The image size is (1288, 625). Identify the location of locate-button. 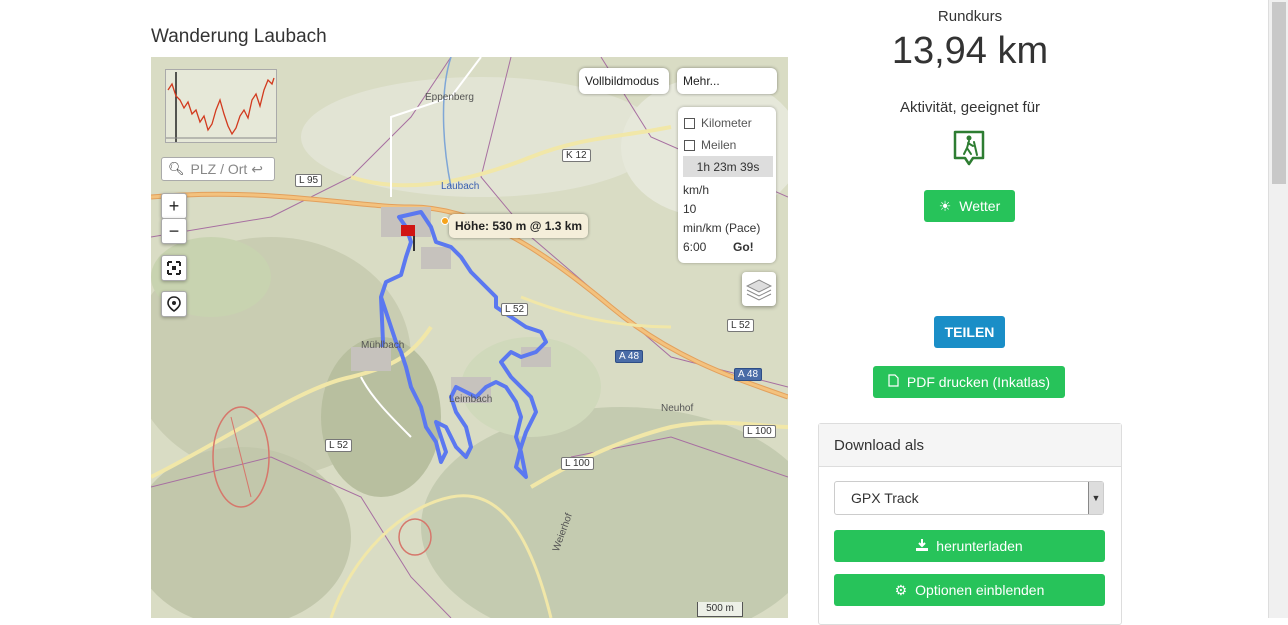
(174, 304).